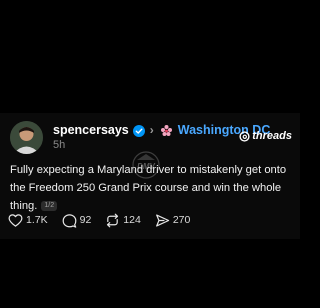  Describe the element at coordinates (181, 220) in the screenshot. I see `share-count: 270` at that location.